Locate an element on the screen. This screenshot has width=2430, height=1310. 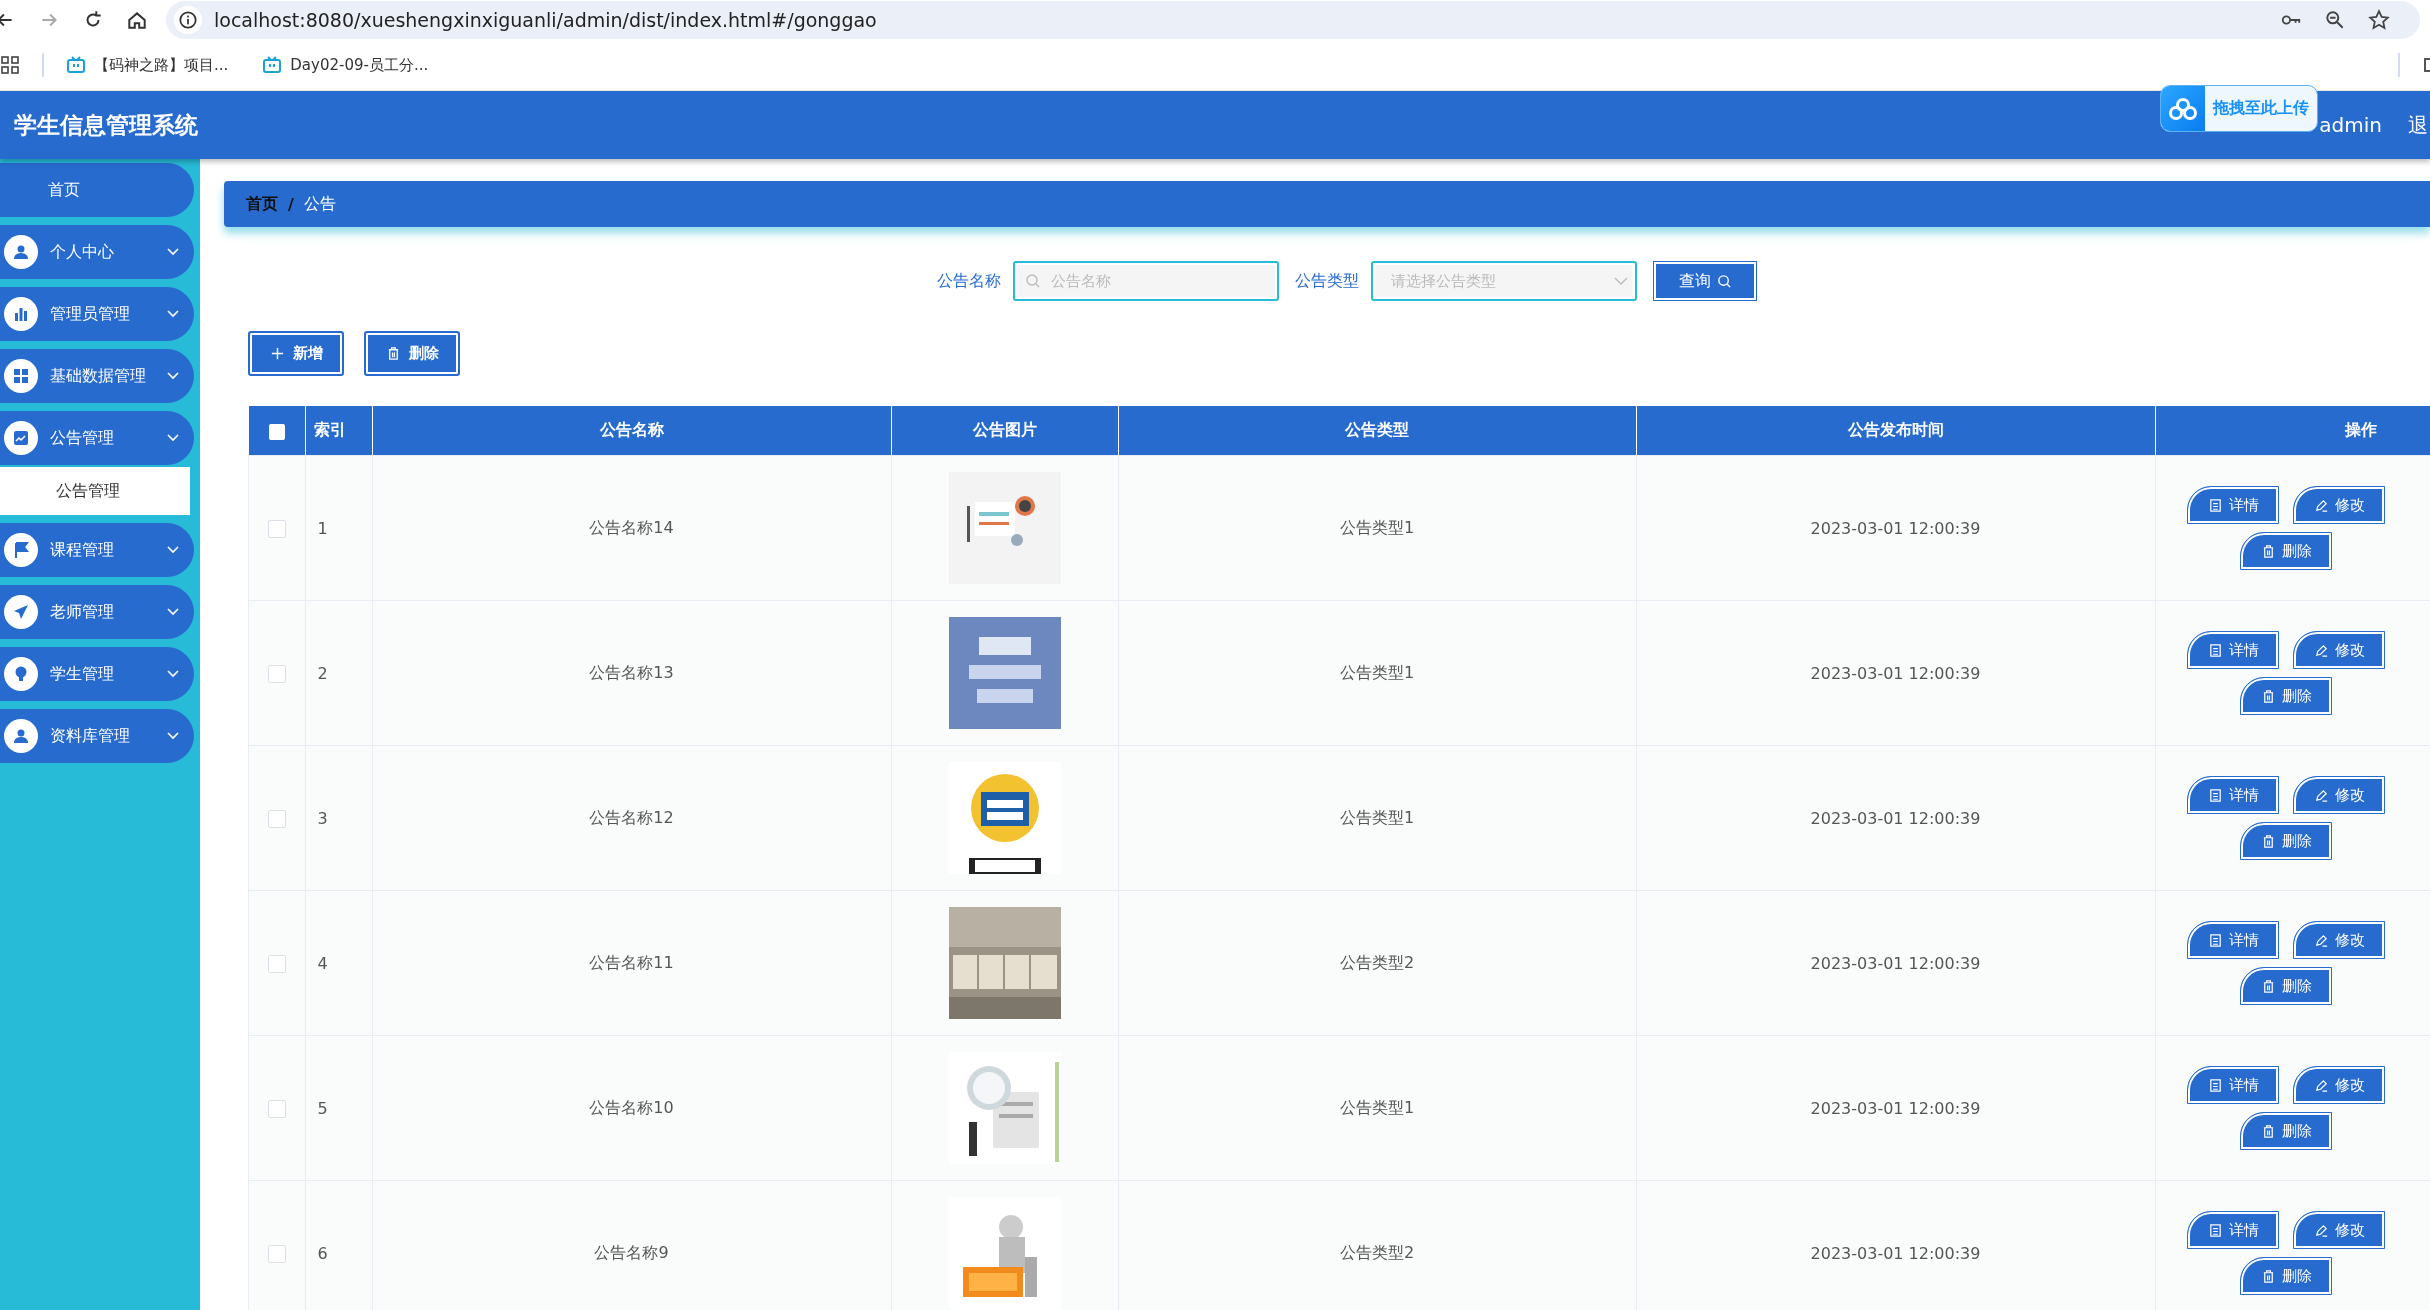
add-button: 新增 is located at coordinates (296, 353).